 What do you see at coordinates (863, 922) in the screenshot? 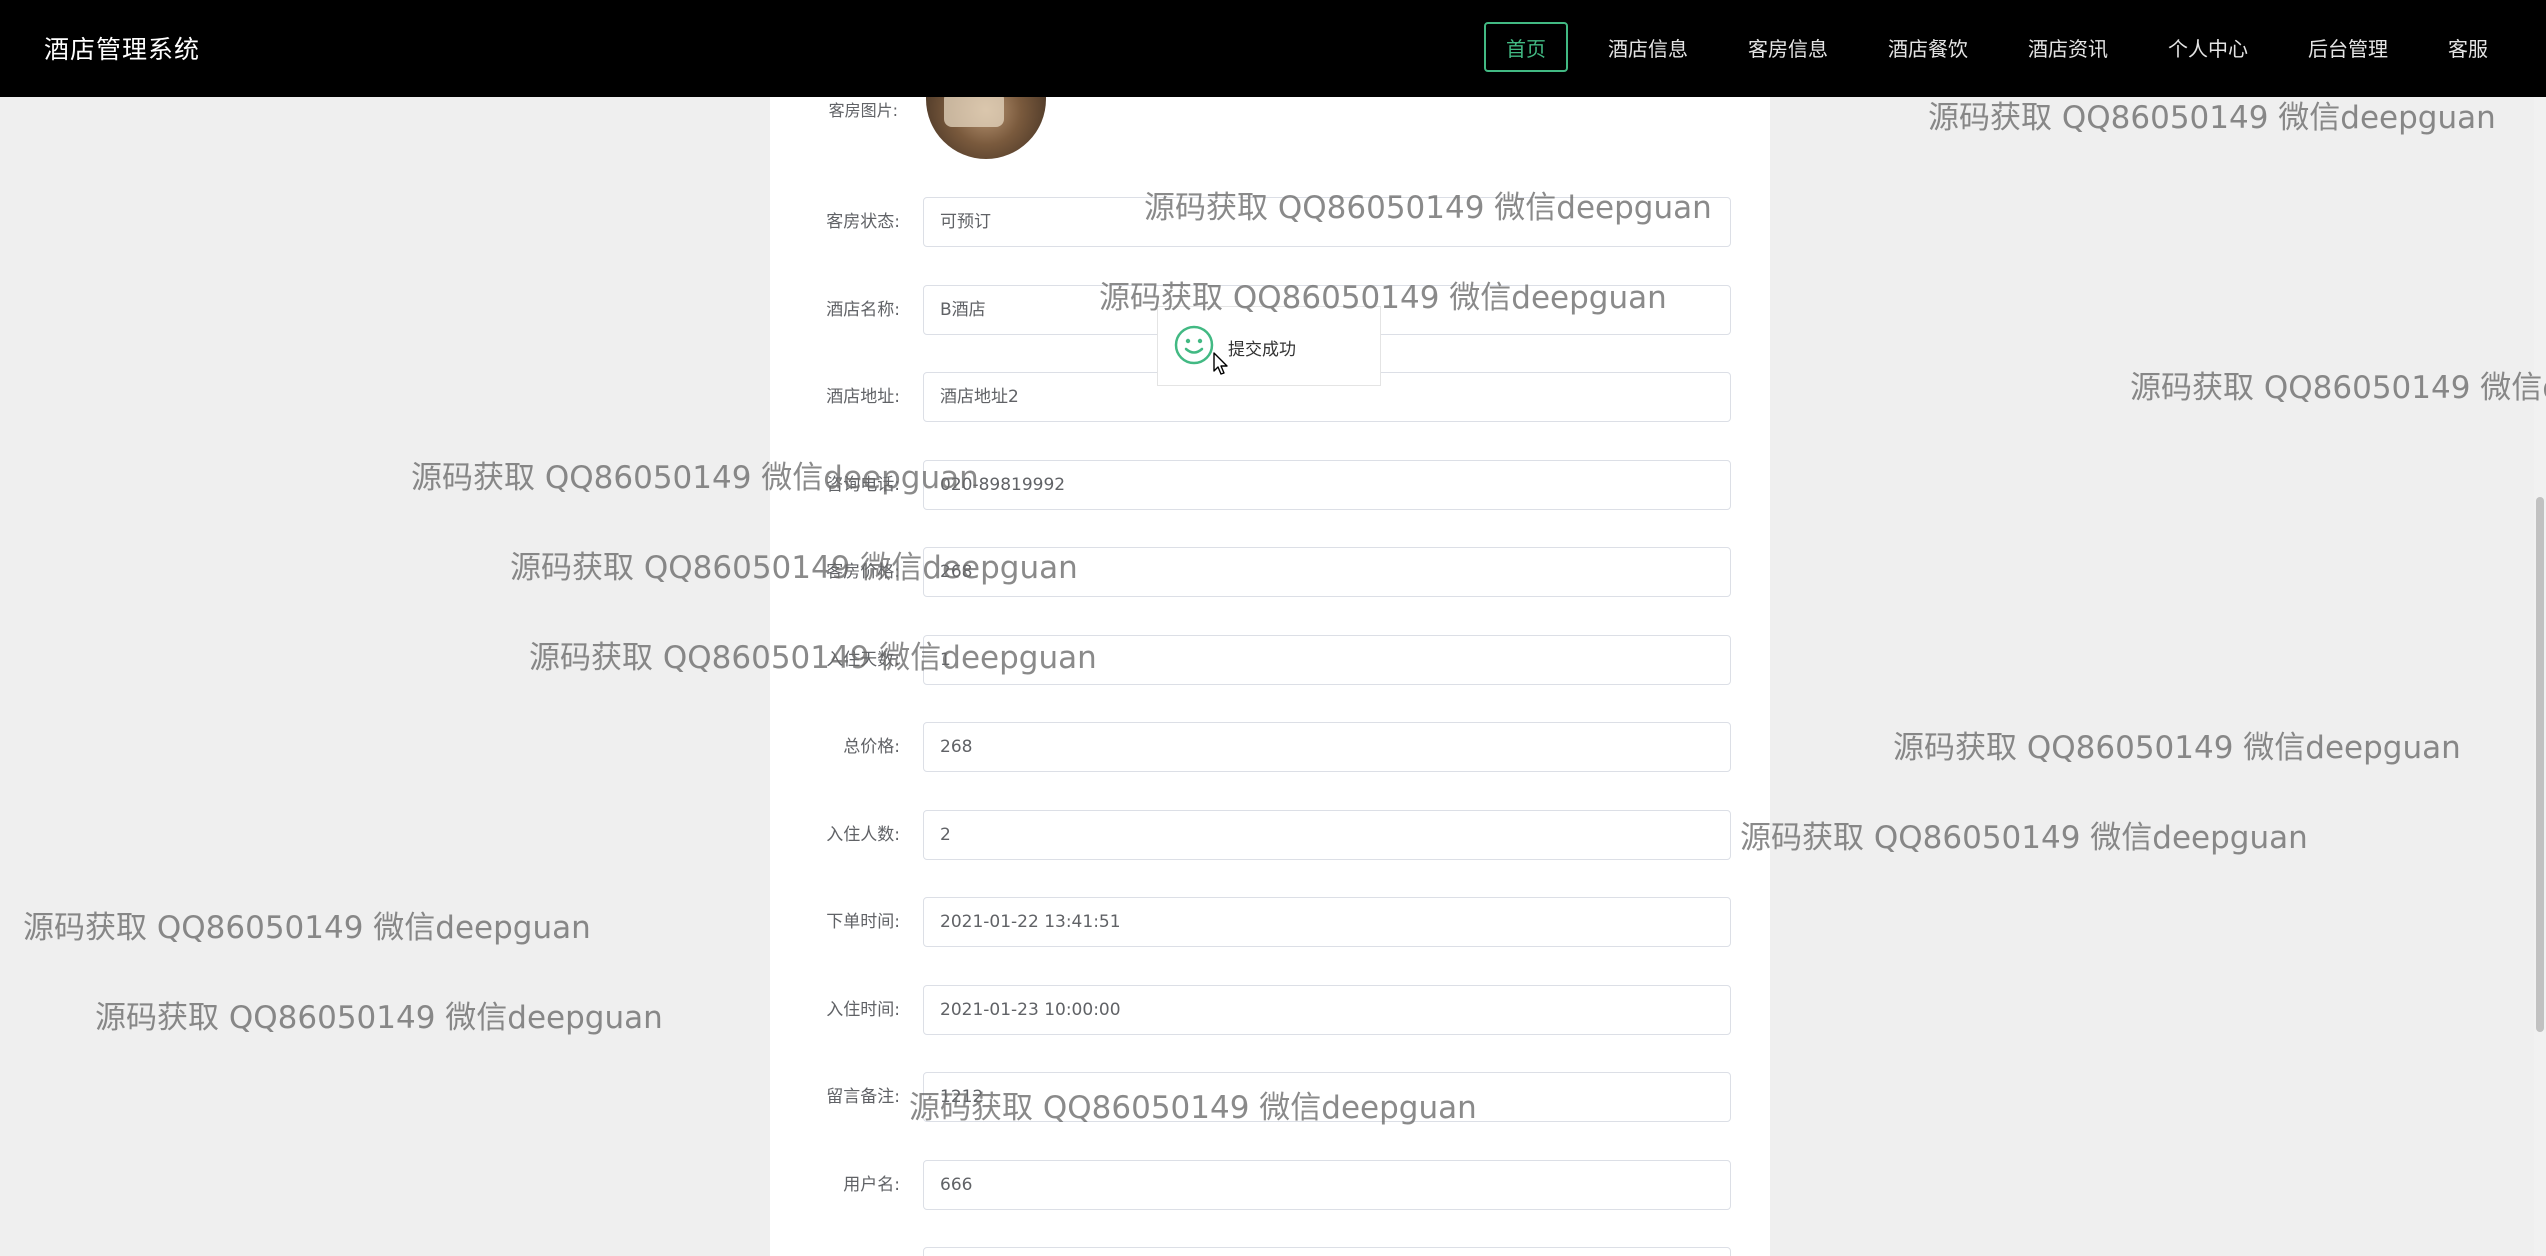
I see `field-label: 下单时间:` at bounding box center [863, 922].